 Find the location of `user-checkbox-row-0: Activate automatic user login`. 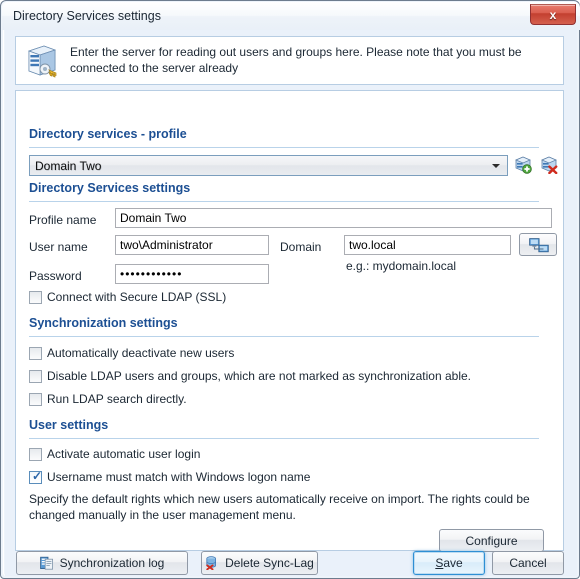

user-checkbox-row-0: Activate automatic user login is located at coordinates (159, 455).